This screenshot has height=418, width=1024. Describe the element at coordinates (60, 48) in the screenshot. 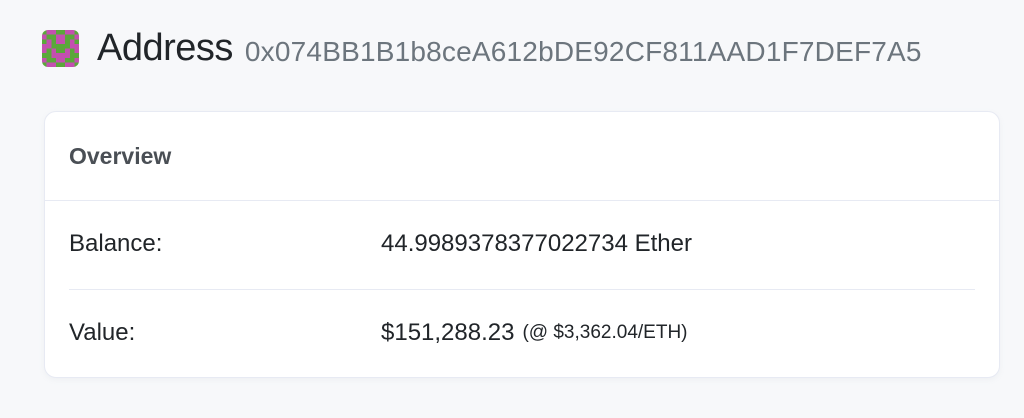

I see `identicon-avatar` at that location.